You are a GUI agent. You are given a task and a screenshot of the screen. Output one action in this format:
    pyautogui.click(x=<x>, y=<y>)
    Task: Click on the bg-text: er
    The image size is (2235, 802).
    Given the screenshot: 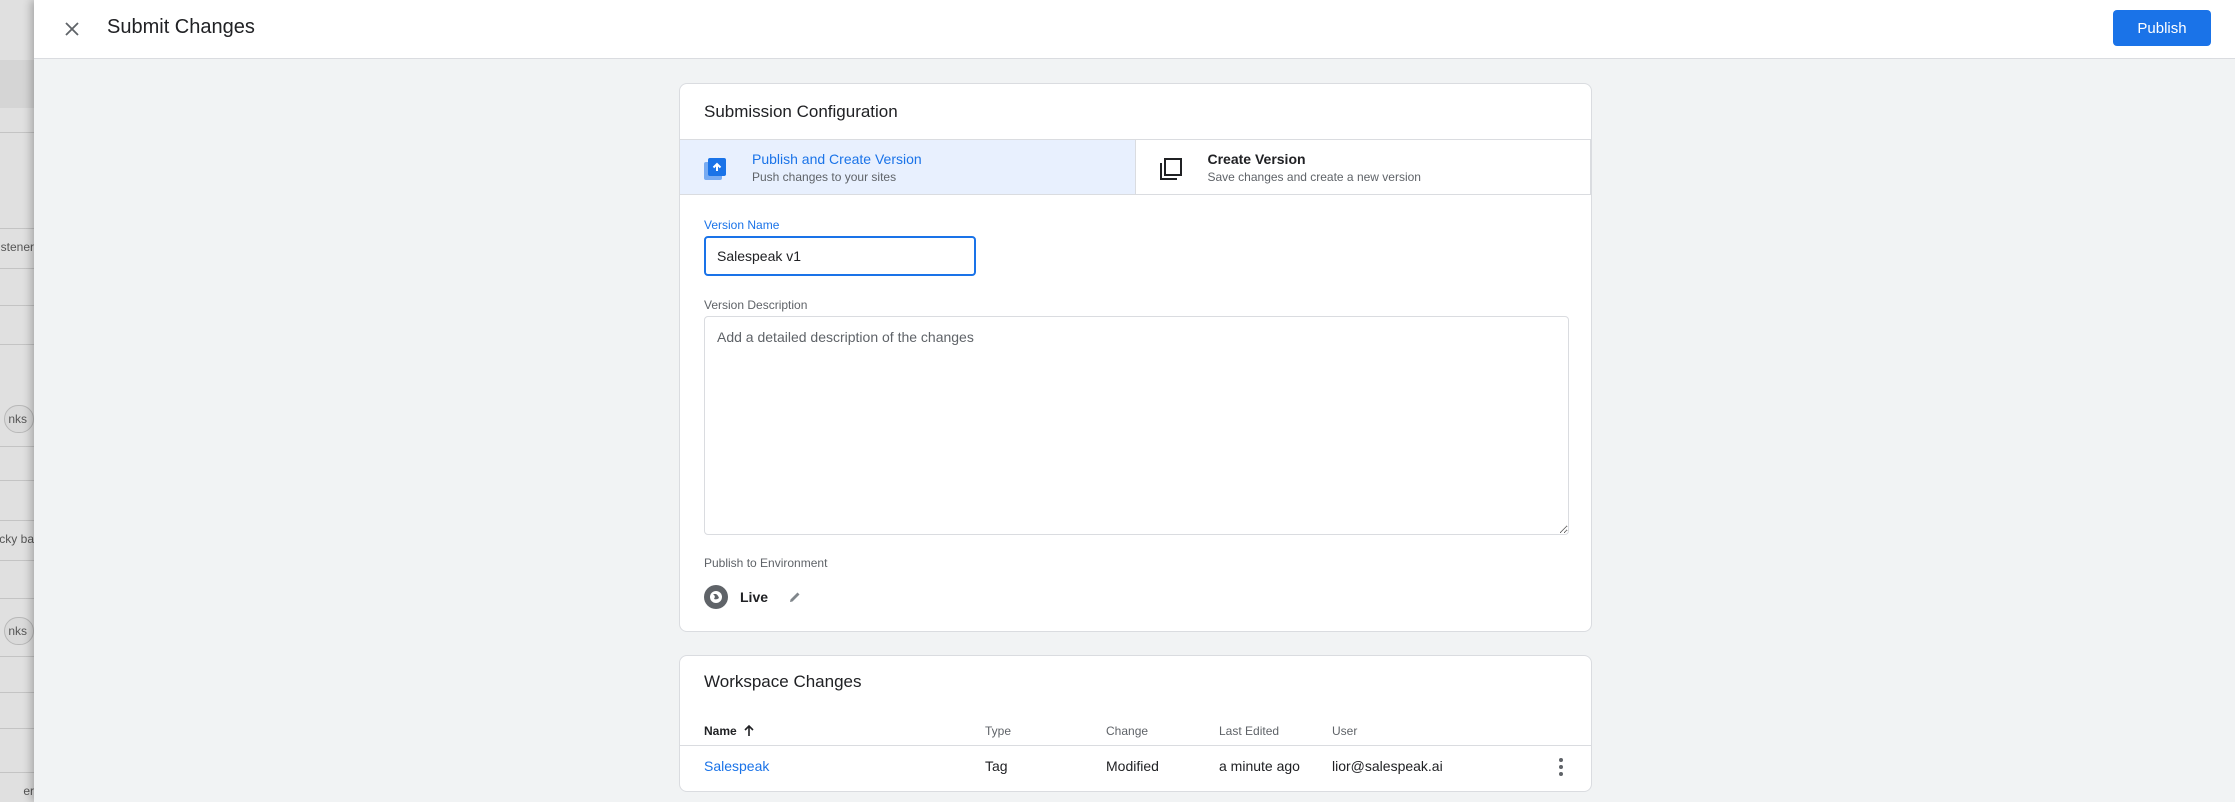 What is the action you would take?
    pyautogui.click(x=28, y=791)
    